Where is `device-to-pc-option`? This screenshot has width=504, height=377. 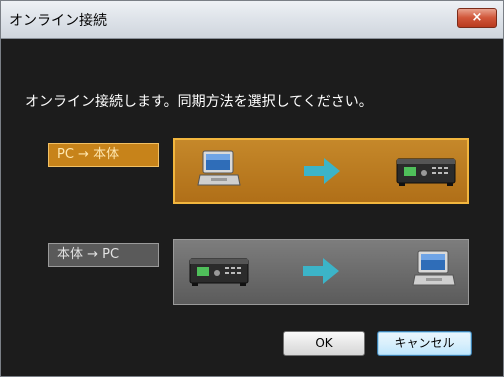
device-to-pc-option is located at coordinates (321, 272).